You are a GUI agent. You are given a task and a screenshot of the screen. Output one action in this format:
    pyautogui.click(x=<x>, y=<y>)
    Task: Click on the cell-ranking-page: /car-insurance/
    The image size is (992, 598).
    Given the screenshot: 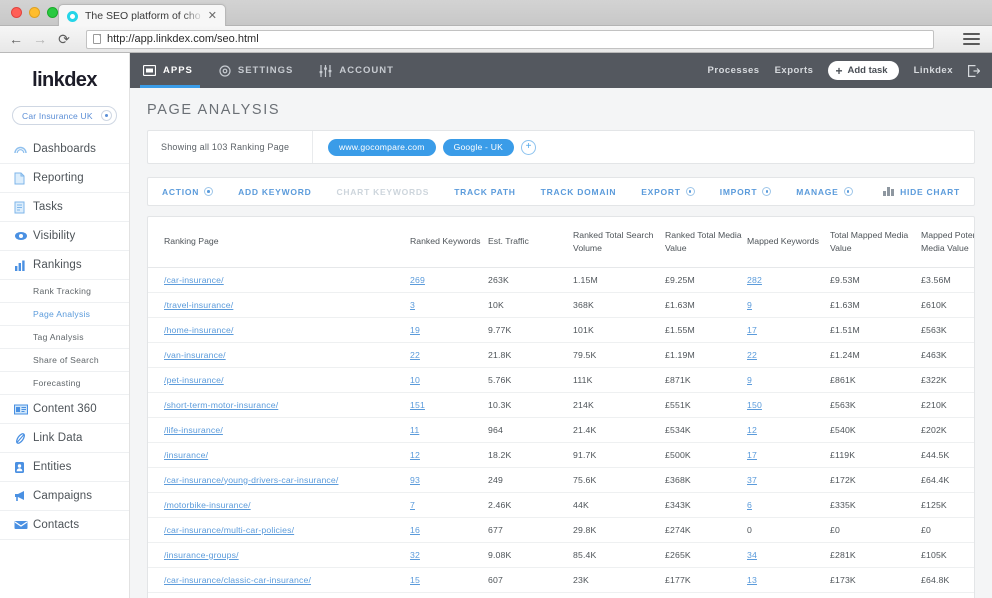 What is the action you would take?
    pyautogui.click(x=279, y=280)
    